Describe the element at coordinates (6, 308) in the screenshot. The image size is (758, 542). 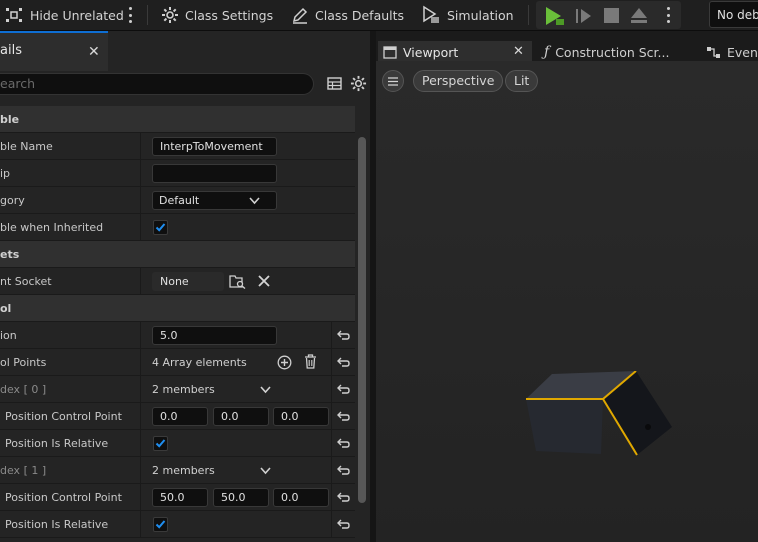
I see `section-label: ol` at that location.